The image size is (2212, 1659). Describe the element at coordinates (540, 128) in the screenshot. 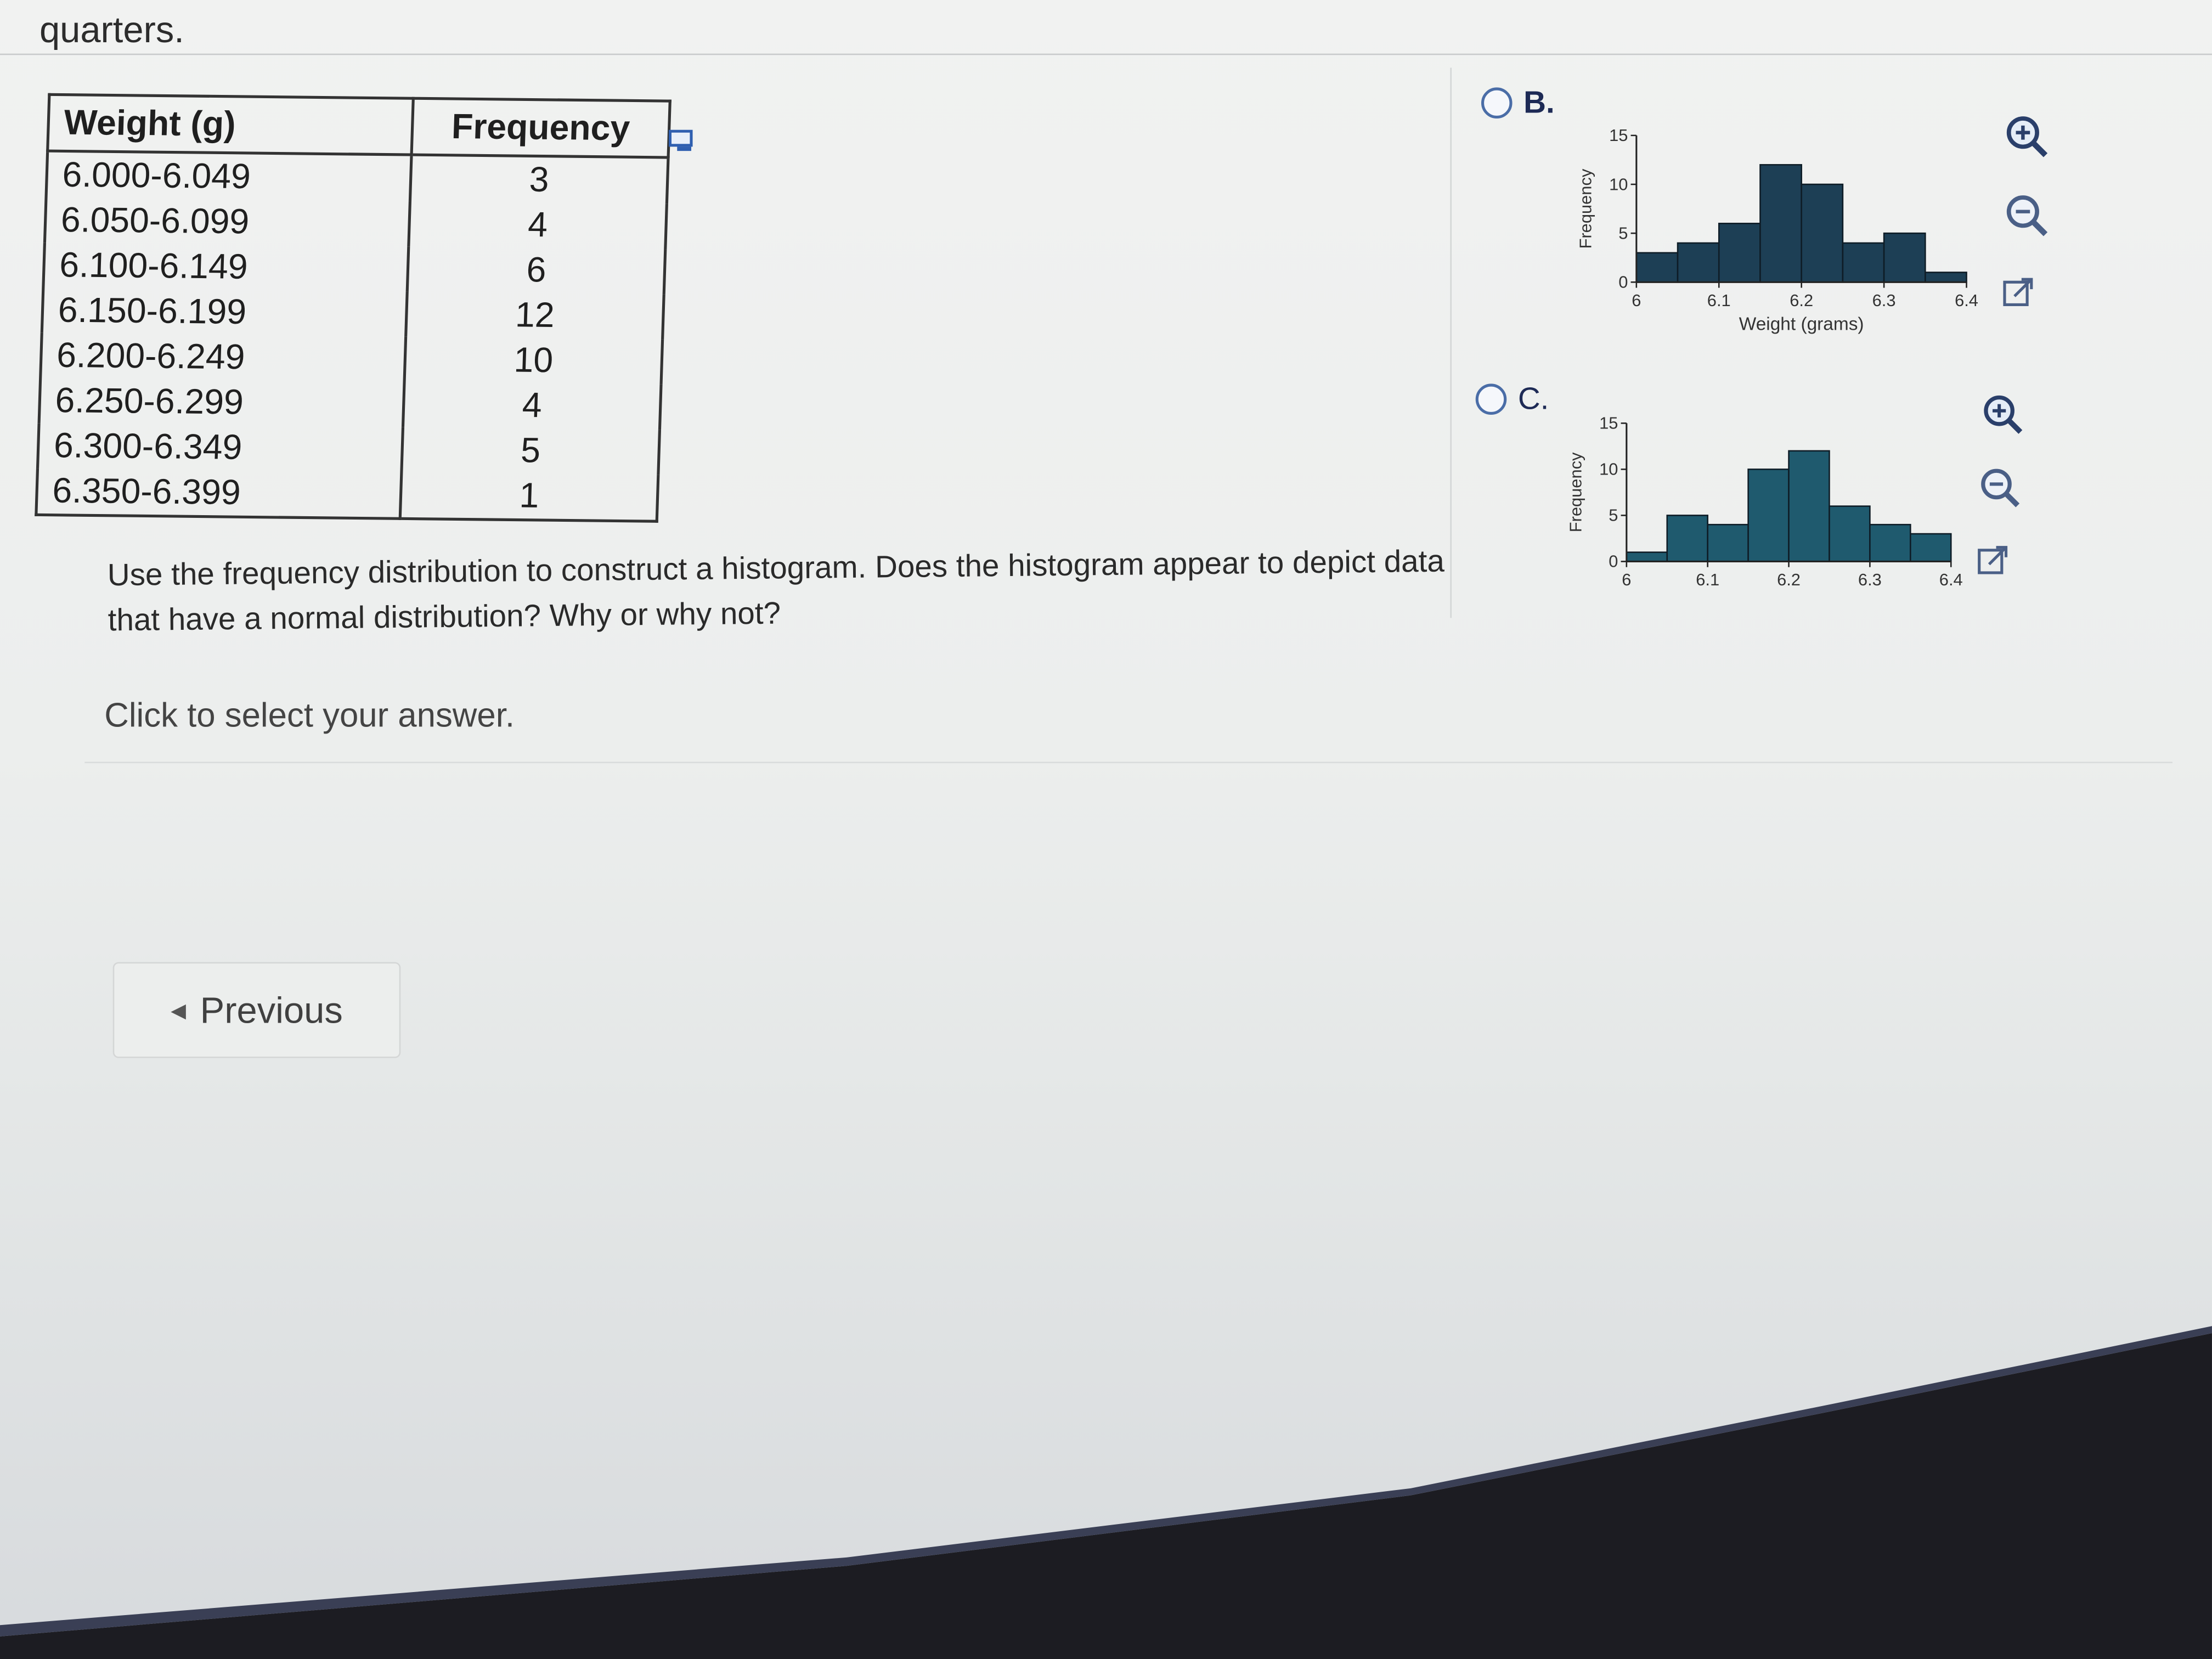

I see `column-header-frequency: Frequency` at that location.